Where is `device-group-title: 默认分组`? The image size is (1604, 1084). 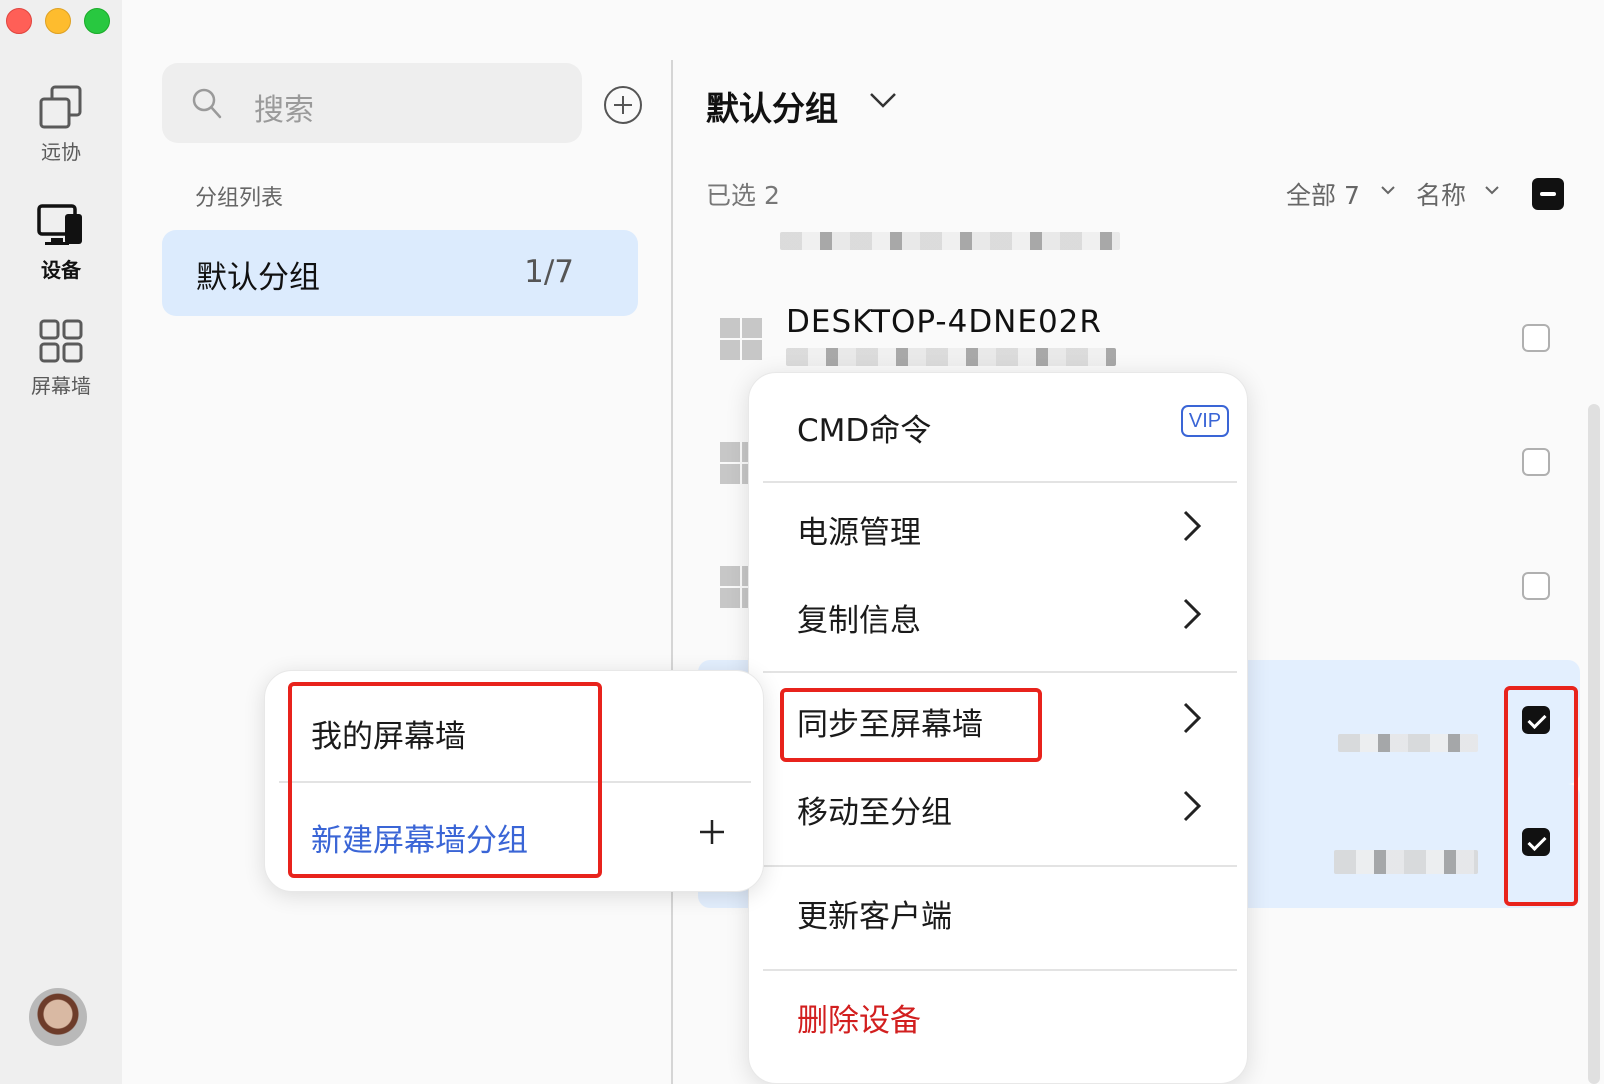
device-group-title: 默认分组 is located at coordinates (772, 106).